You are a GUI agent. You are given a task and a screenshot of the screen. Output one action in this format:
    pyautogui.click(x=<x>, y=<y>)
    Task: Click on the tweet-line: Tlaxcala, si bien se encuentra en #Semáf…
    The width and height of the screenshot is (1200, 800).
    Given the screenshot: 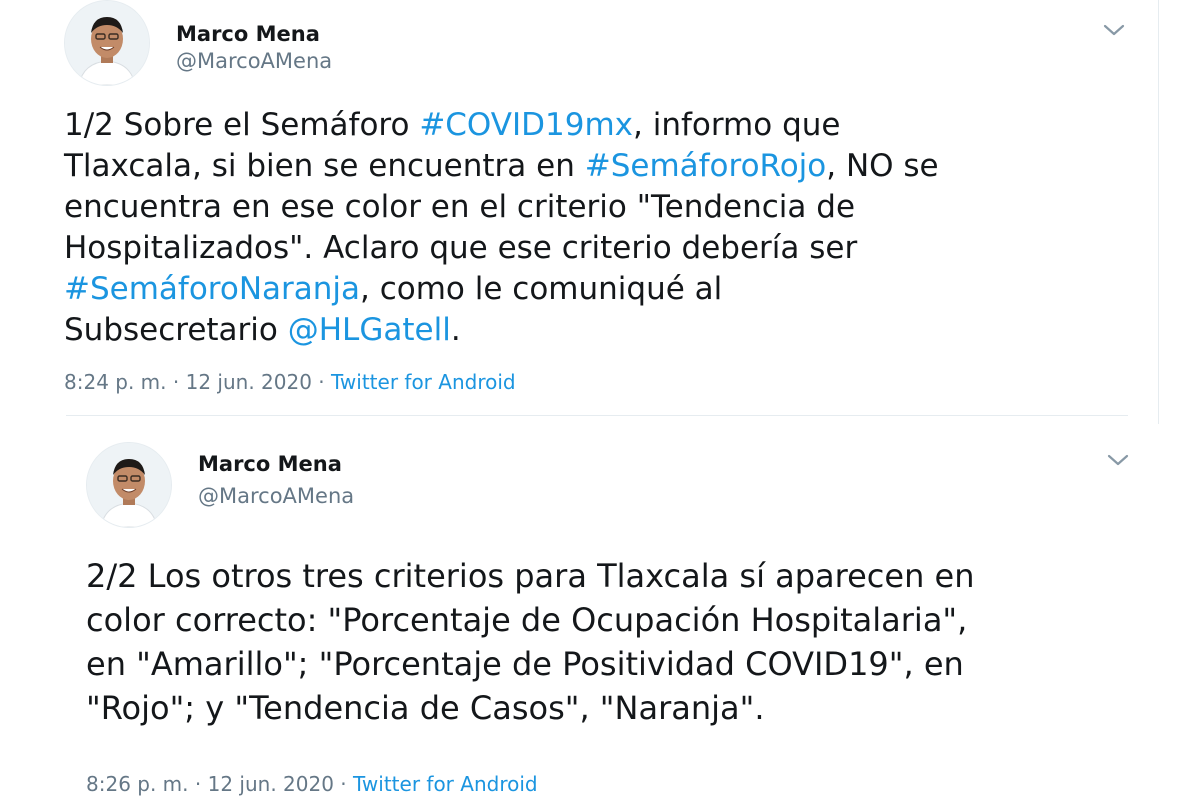 What is the action you would take?
    pyautogui.click(x=501, y=166)
    